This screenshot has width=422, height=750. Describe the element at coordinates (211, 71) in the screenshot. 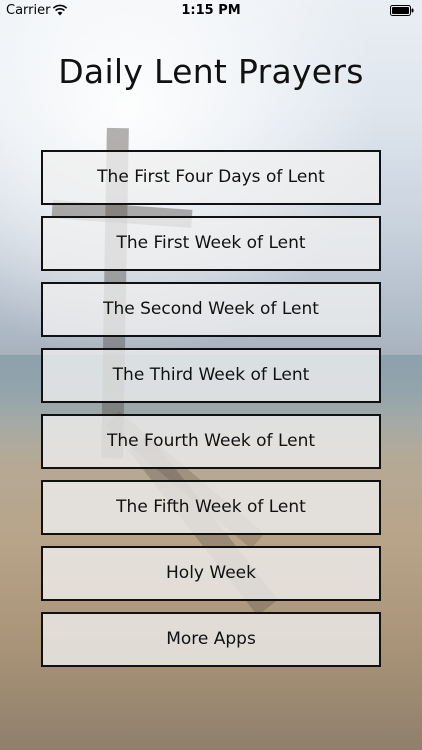

I see `page-title: Daily Lent Prayers` at that location.